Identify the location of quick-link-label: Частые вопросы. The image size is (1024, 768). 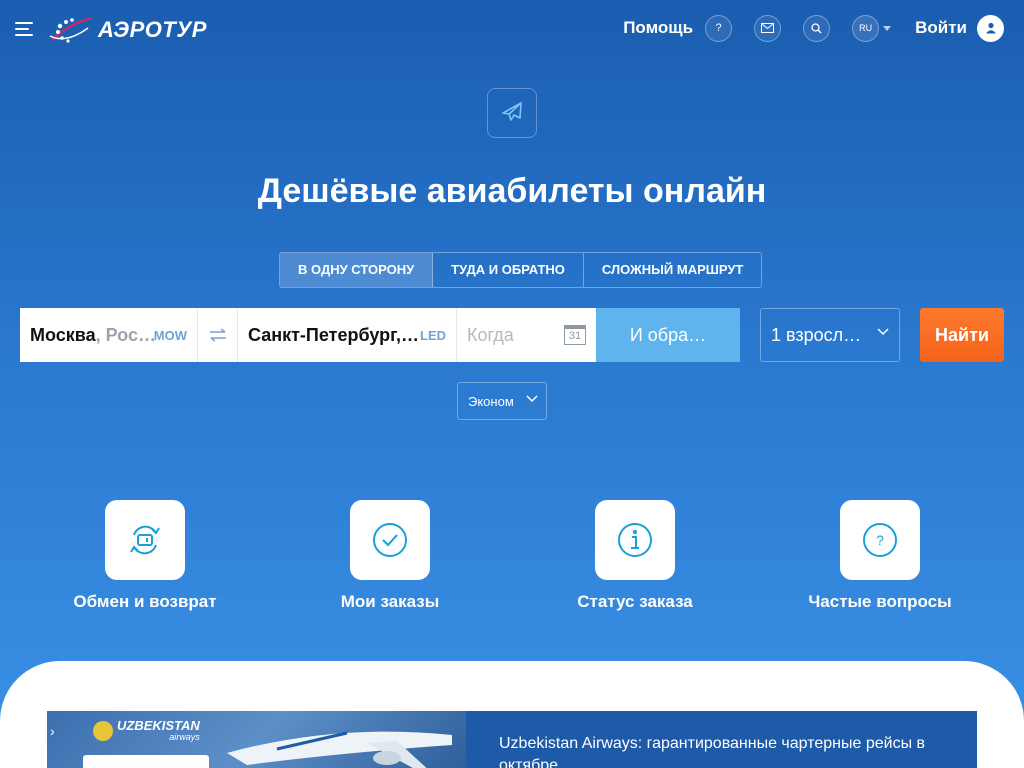
(880, 601).